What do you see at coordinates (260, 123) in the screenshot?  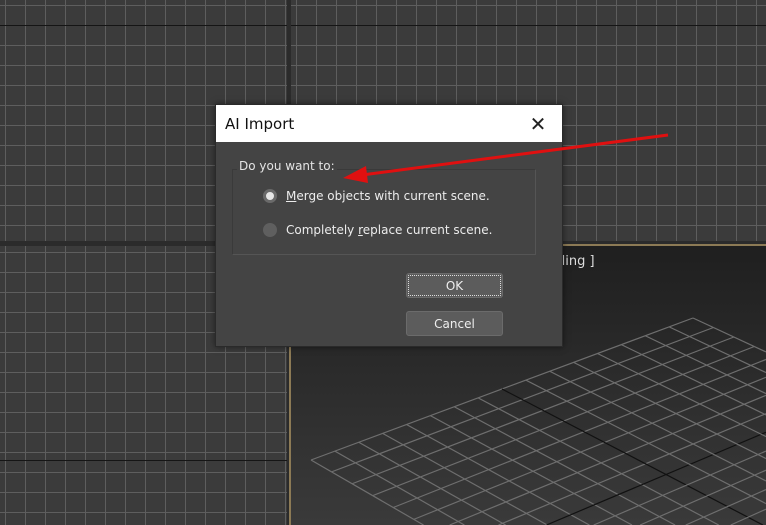 I see `dialog-title: AI Import` at bounding box center [260, 123].